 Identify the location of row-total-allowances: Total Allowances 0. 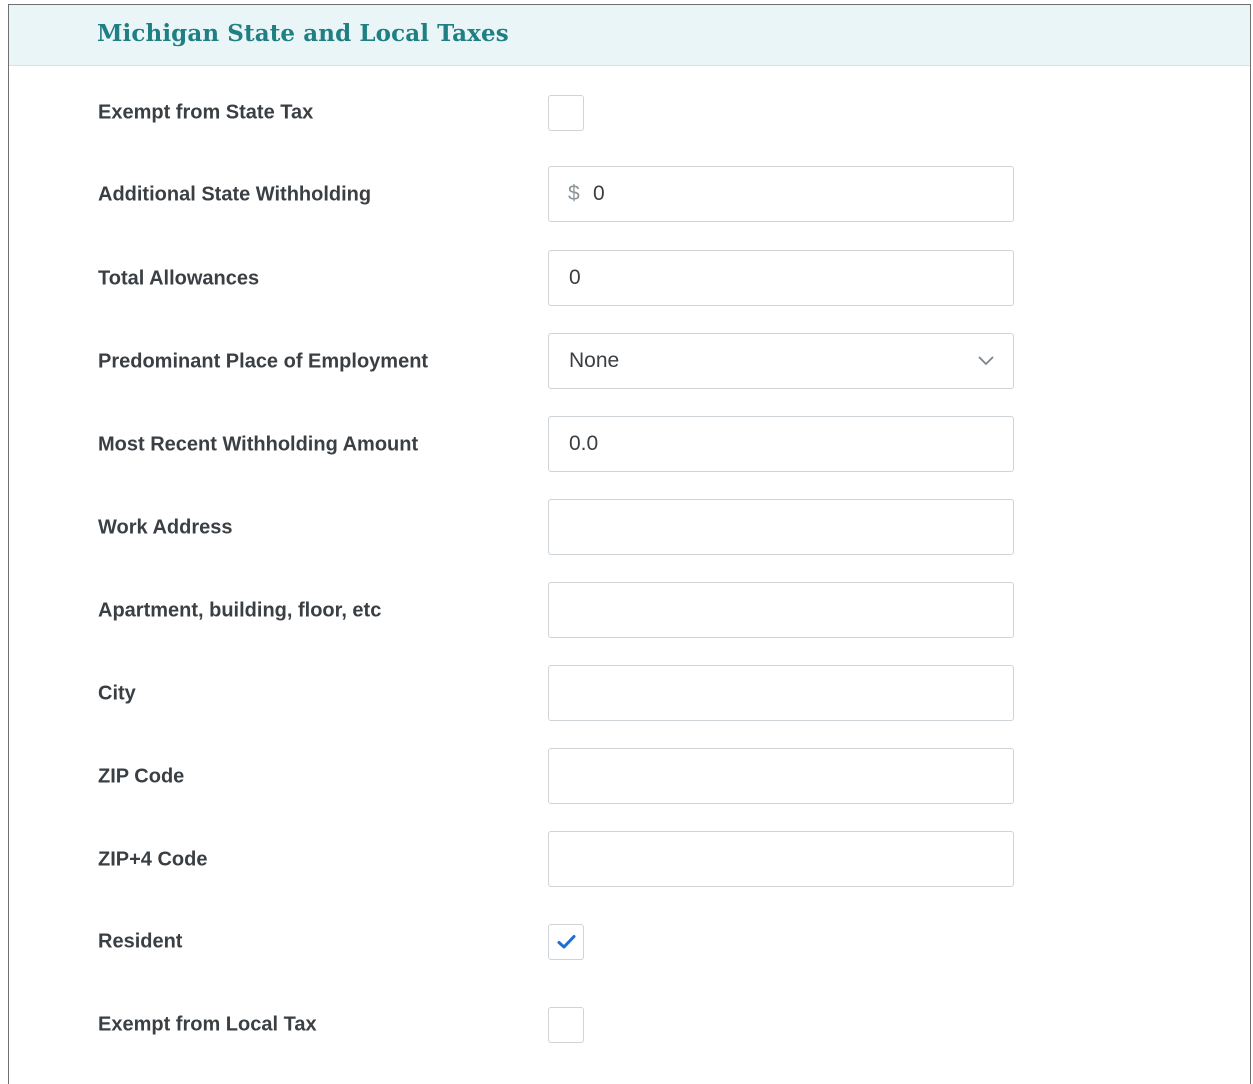
(629, 279).